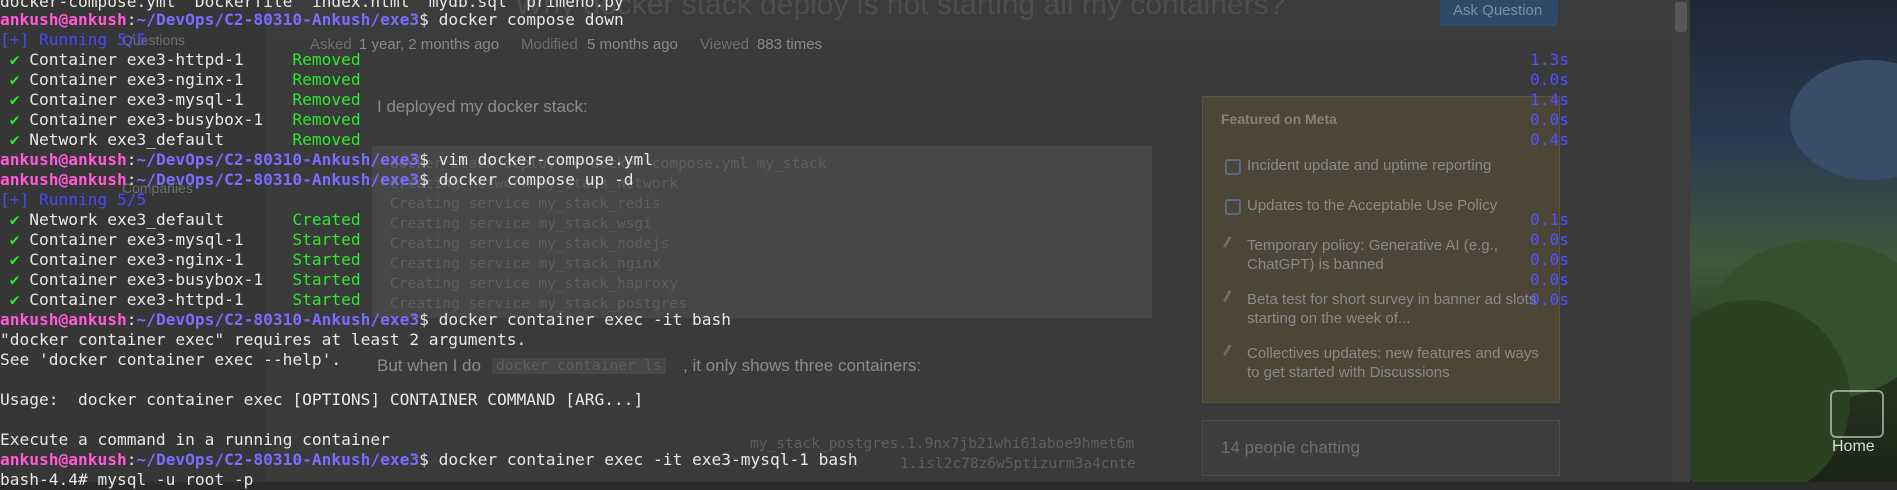  I want to click on task-time: 0.1s, so click(1549, 219).